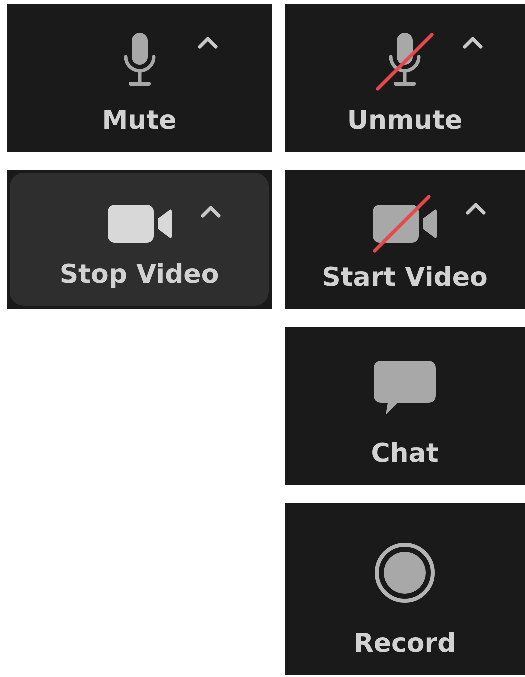 The image size is (525, 677). I want to click on toolbar-button: Stop Video, so click(139, 239).